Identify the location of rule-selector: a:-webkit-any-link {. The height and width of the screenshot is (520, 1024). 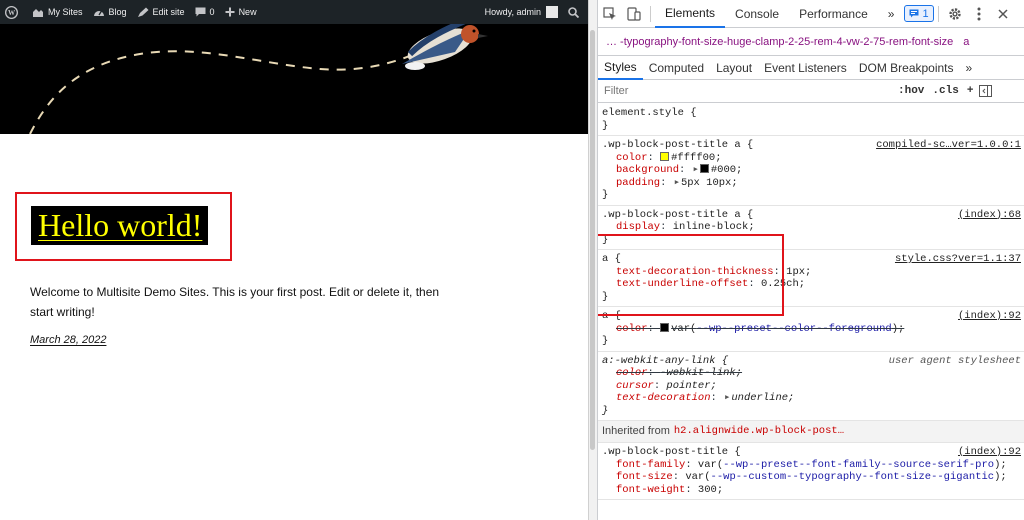
(665, 361).